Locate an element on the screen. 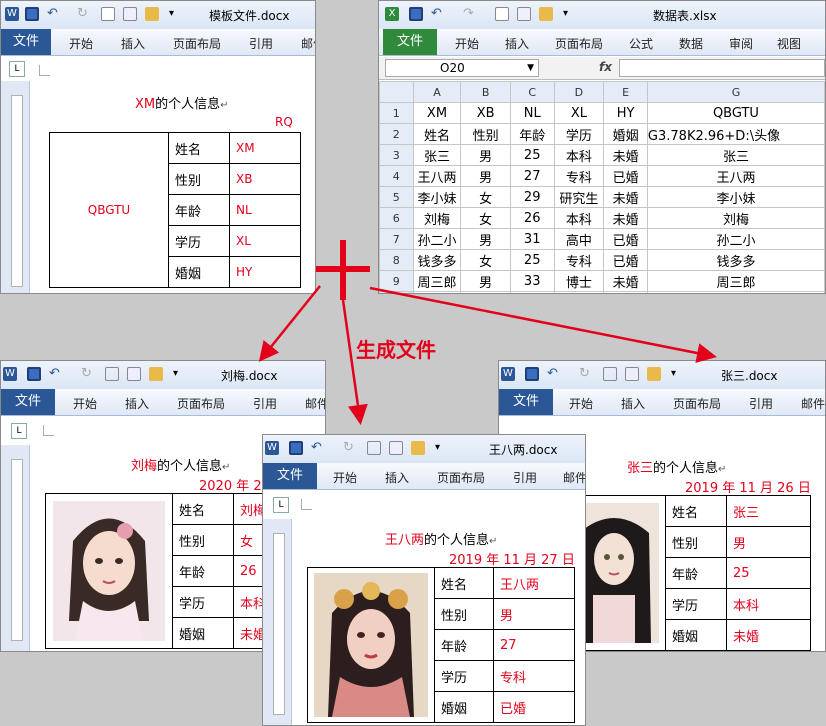 This screenshot has width=826, height=726. row-header: 3 is located at coordinates (396, 155).